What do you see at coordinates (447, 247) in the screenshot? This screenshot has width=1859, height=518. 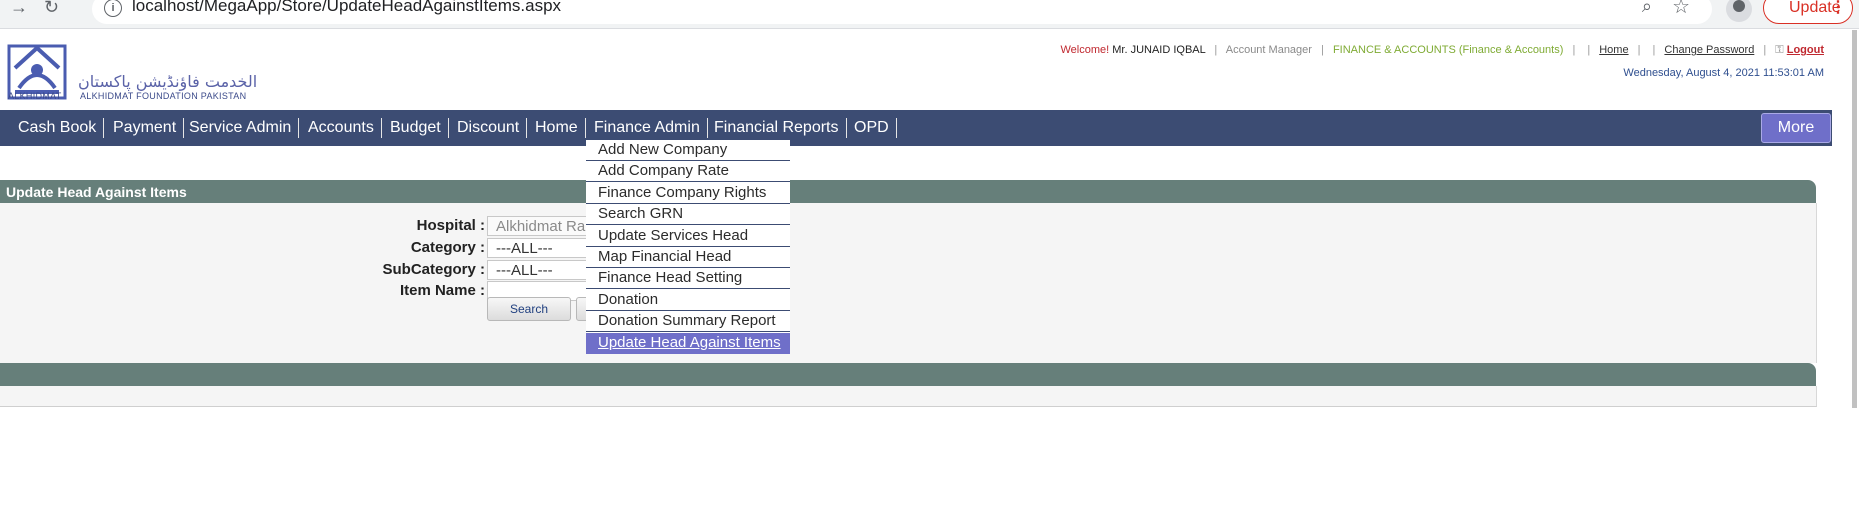 I see `category-label: Category :` at bounding box center [447, 247].